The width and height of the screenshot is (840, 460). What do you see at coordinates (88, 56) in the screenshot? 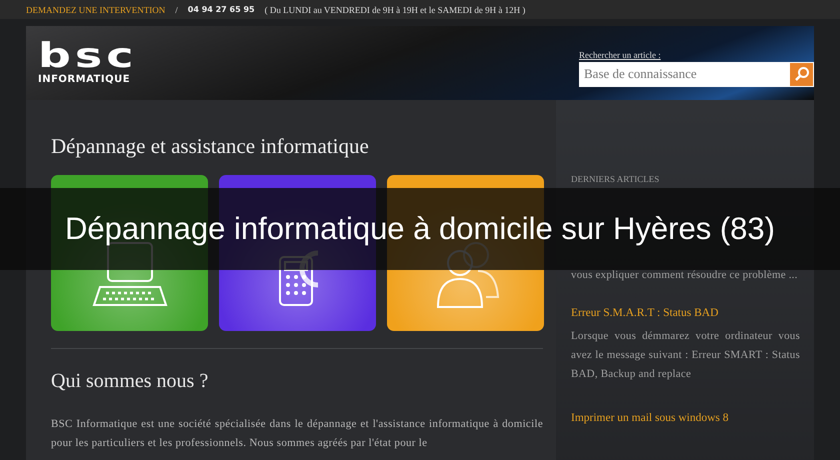
I see `logo-mark: bsc` at bounding box center [88, 56].